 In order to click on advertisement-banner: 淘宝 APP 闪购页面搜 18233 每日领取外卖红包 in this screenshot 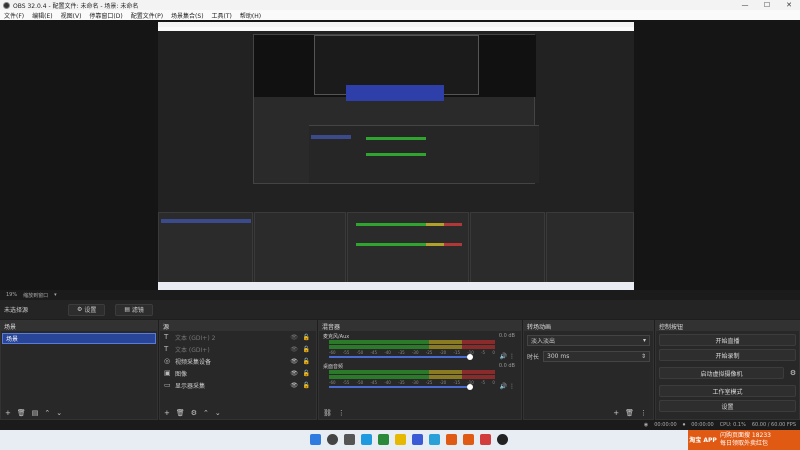, I will do `click(744, 440)`.